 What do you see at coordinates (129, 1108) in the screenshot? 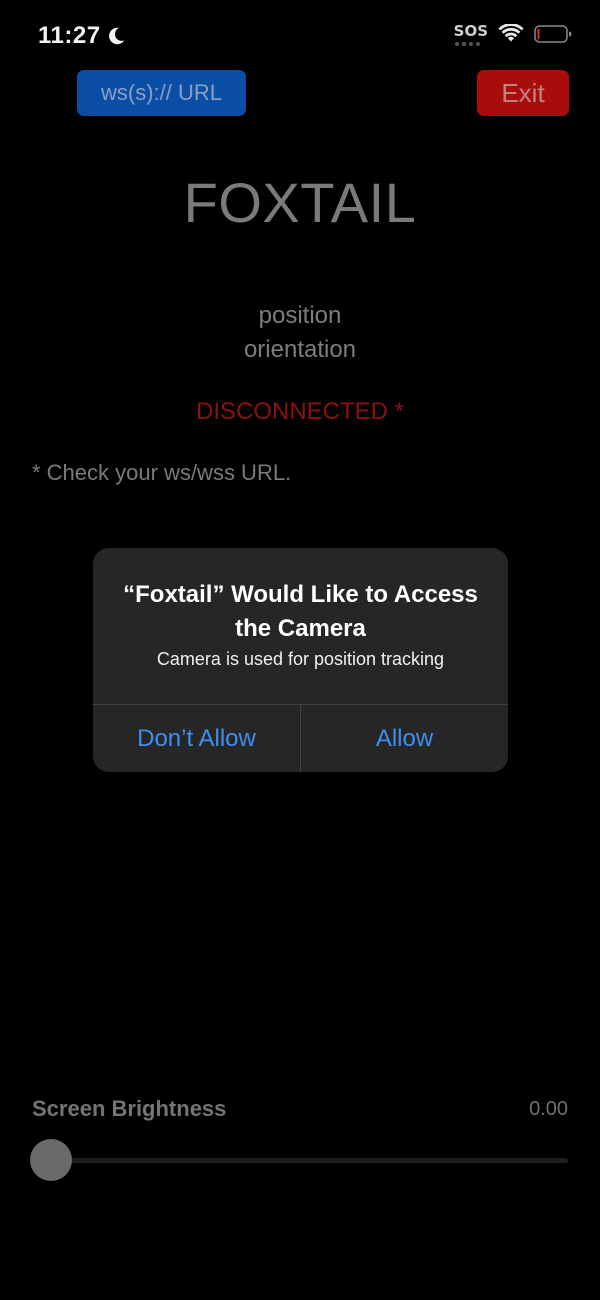
I see `brightness-label: Screen Brightness` at bounding box center [129, 1108].